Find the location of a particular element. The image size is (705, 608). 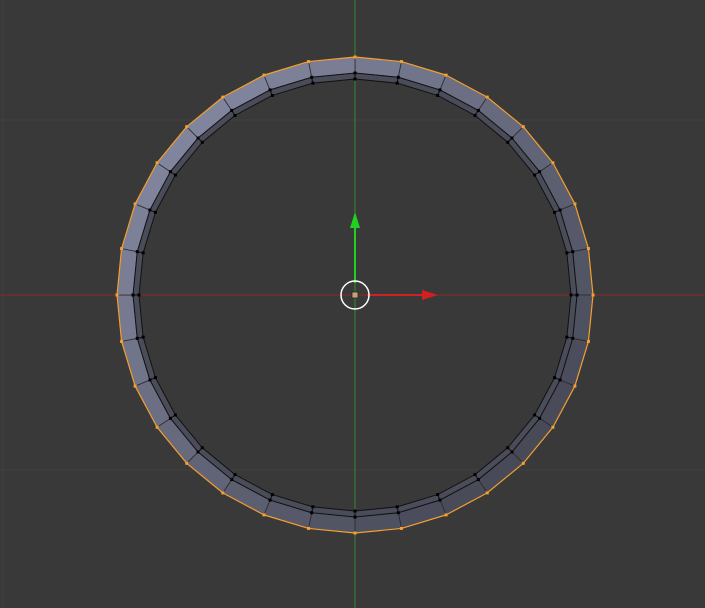

y-arrow-icon is located at coordinates (355, 220).